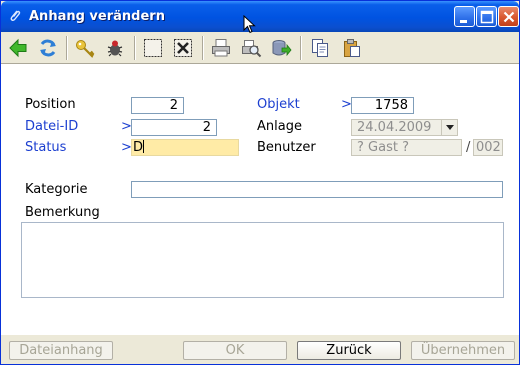 This screenshot has height=365, width=520. I want to click on anlage-label: Anlage, so click(279, 126).